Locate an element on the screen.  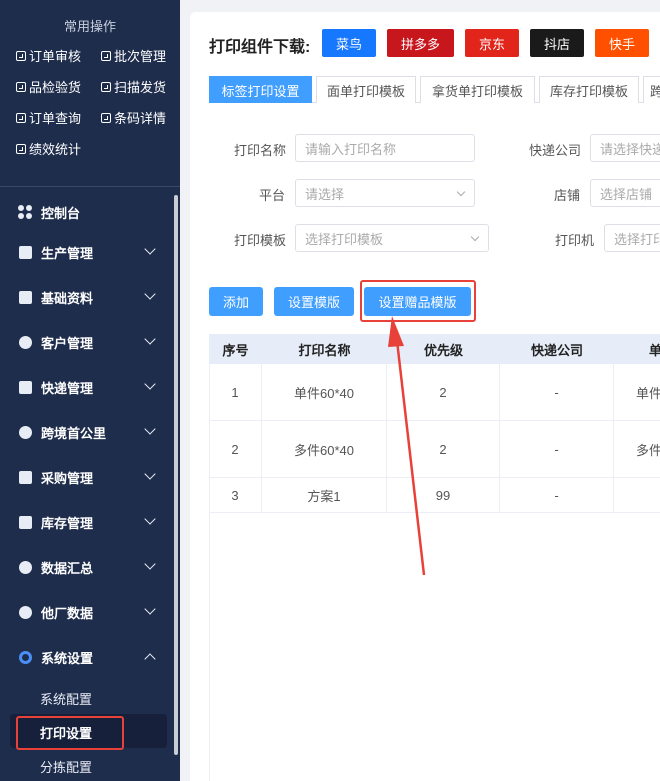
quick-action-label: 扫描发货 is located at coordinates (140, 87).